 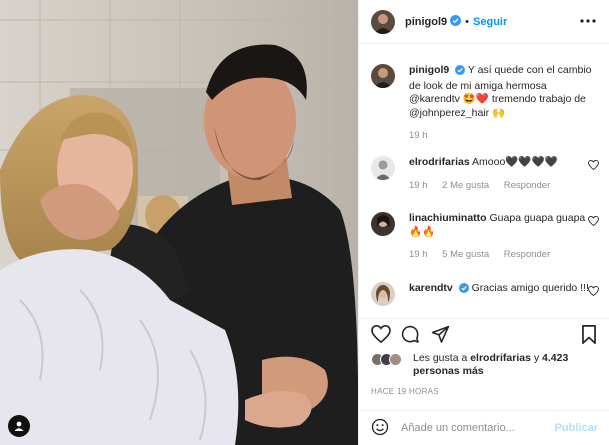 I want to click on likes-prefix: Les gusta a, so click(x=442, y=358).